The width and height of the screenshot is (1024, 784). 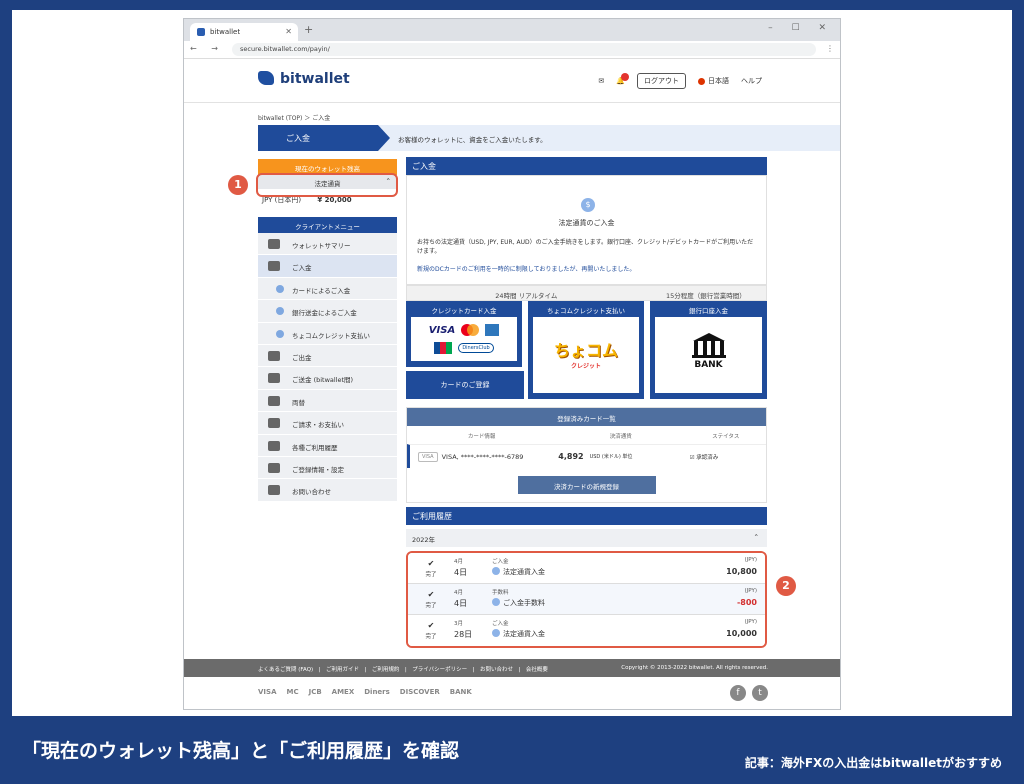 What do you see at coordinates (661, 81) in the screenshot?
I see `logout-button: ログアウト` at bounding box center [661, 81].